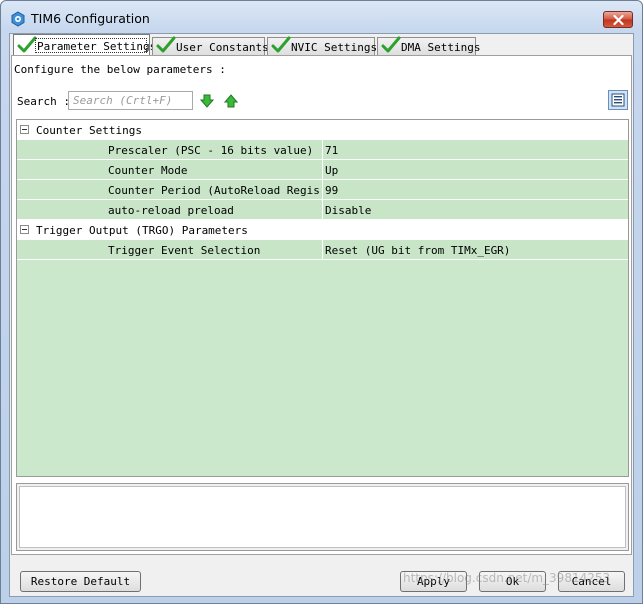 This screenshot has width=643, height=604. Describe the element at coordinates (148, 170) in the screenshot. I see `parameter-name: Counter Mode` at that location.